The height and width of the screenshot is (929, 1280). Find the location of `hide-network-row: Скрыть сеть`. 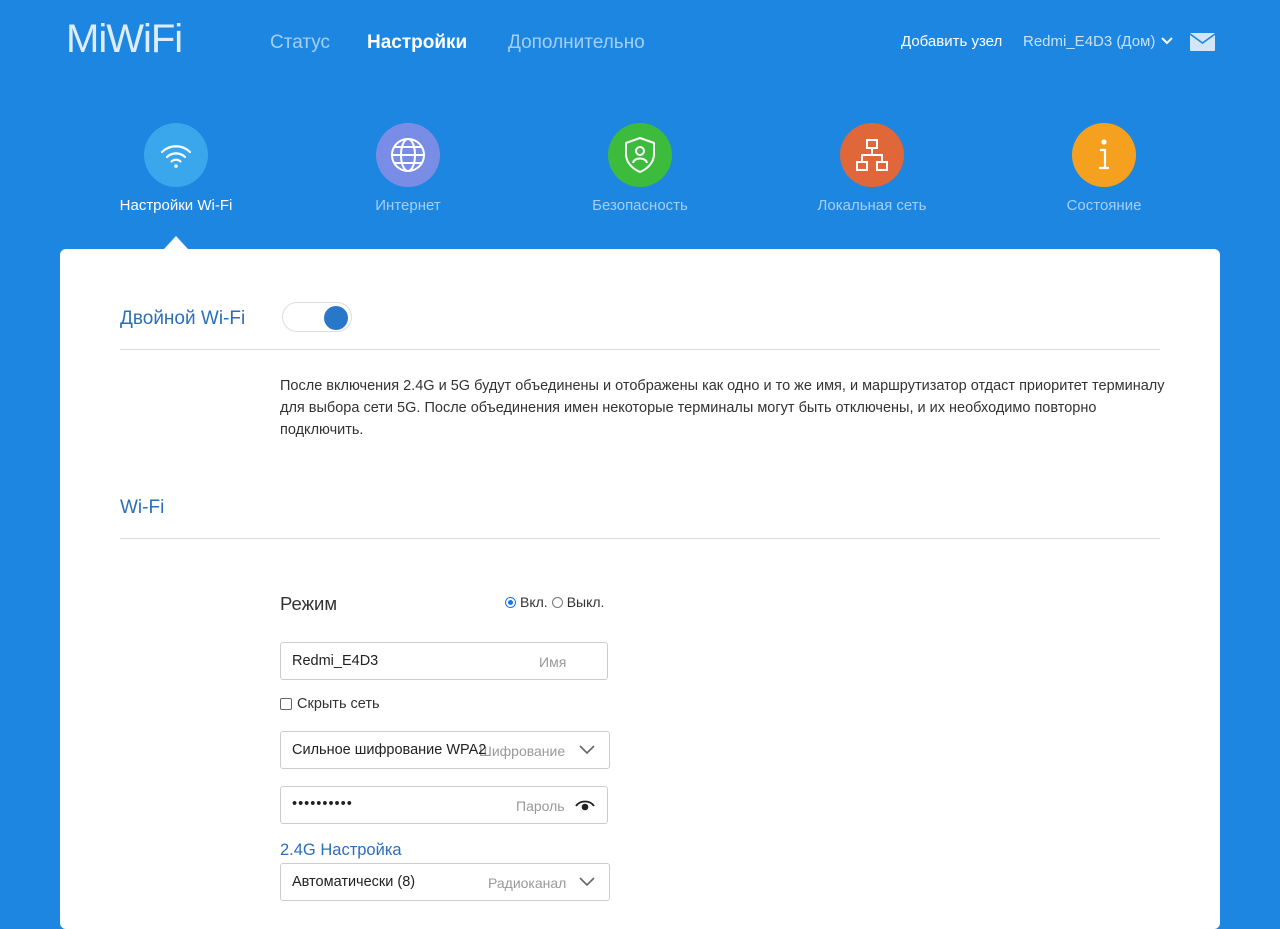

hide-network-row: Скрыть сеть is located at coordinates (330, 704).